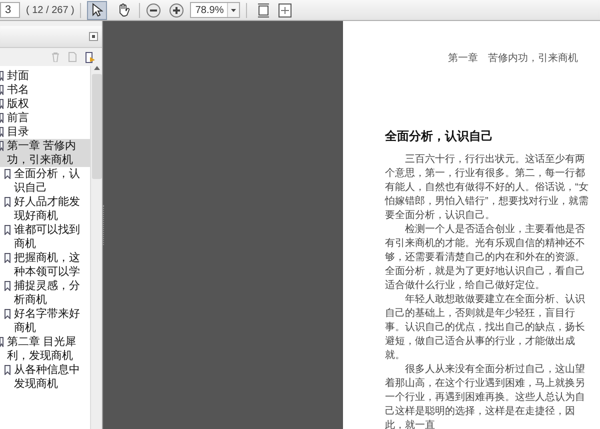 The height and width of the screenshot is (429, 600). I want to click on body-paragraph: 检测一个人是否适合创业，主要看他是否有引来商机的才能。光有乐观自信的精神还不够，还需要看清楚自己的内在和外在的资源。全面分析，就是为了更好地认识自己，看自己适合做什么行业，给自己做好定位。, so click(485, 258).